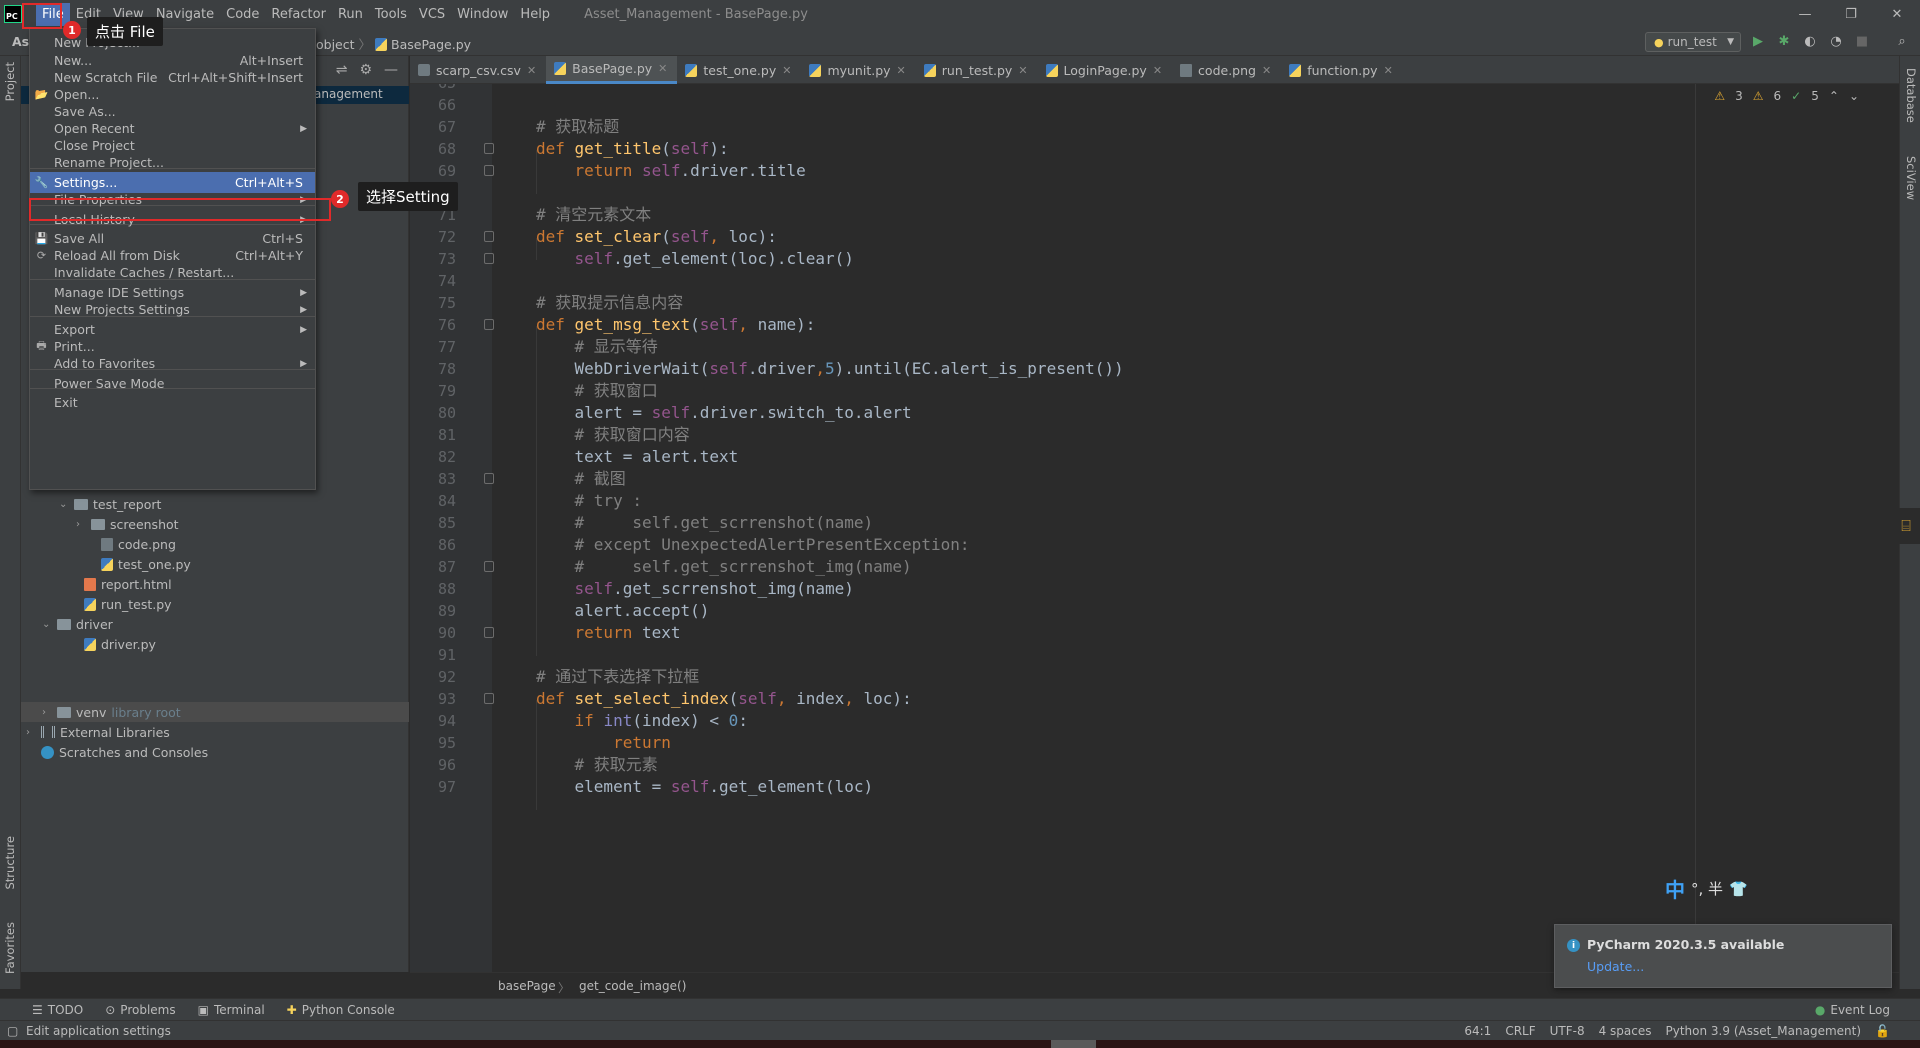  Describe the element at coordinates (10, 81) in the screenshot. I see `project-tool-tab: Project` at that location.